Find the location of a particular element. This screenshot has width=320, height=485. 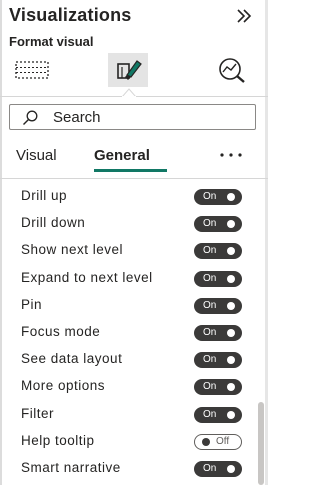

tab-visual: Visual is located at coordinates (36, 155).